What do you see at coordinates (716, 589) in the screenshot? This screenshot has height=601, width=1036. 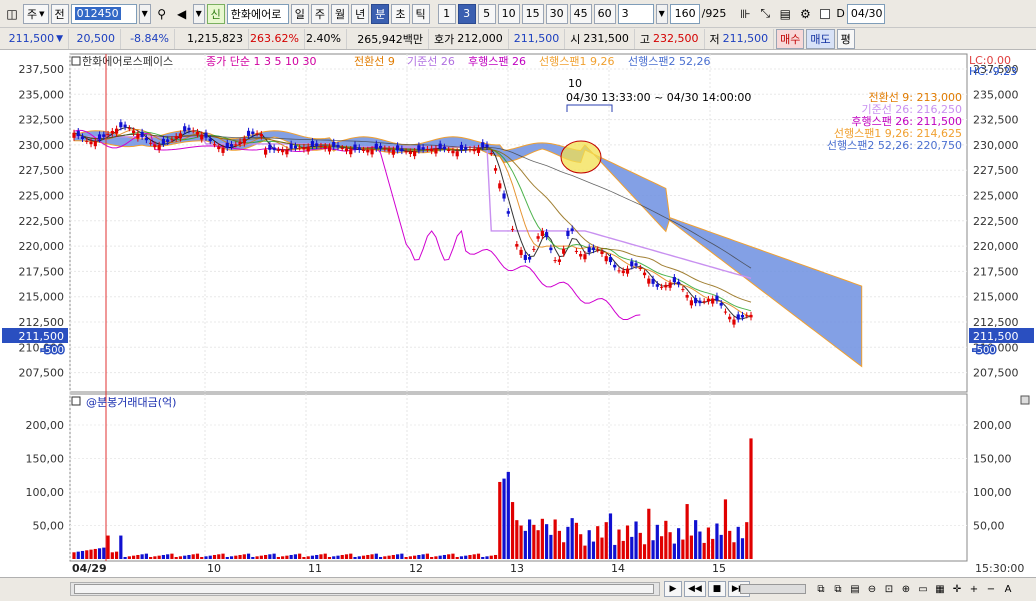 I see `stop-icon: ■` at bounding box center [716, 589].